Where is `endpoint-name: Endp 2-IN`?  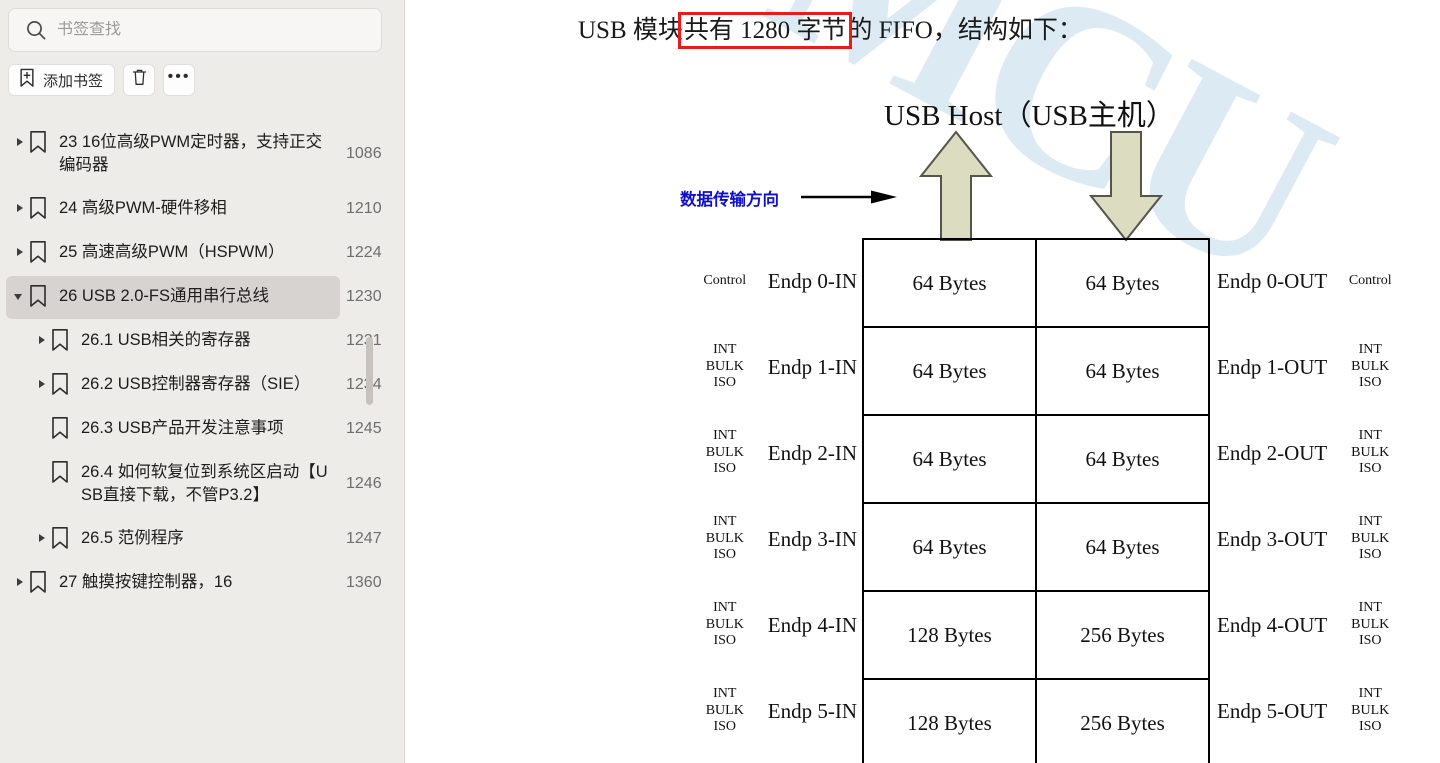 endpoint-name: Endp 2-IN is located at coordinates (812, 452).